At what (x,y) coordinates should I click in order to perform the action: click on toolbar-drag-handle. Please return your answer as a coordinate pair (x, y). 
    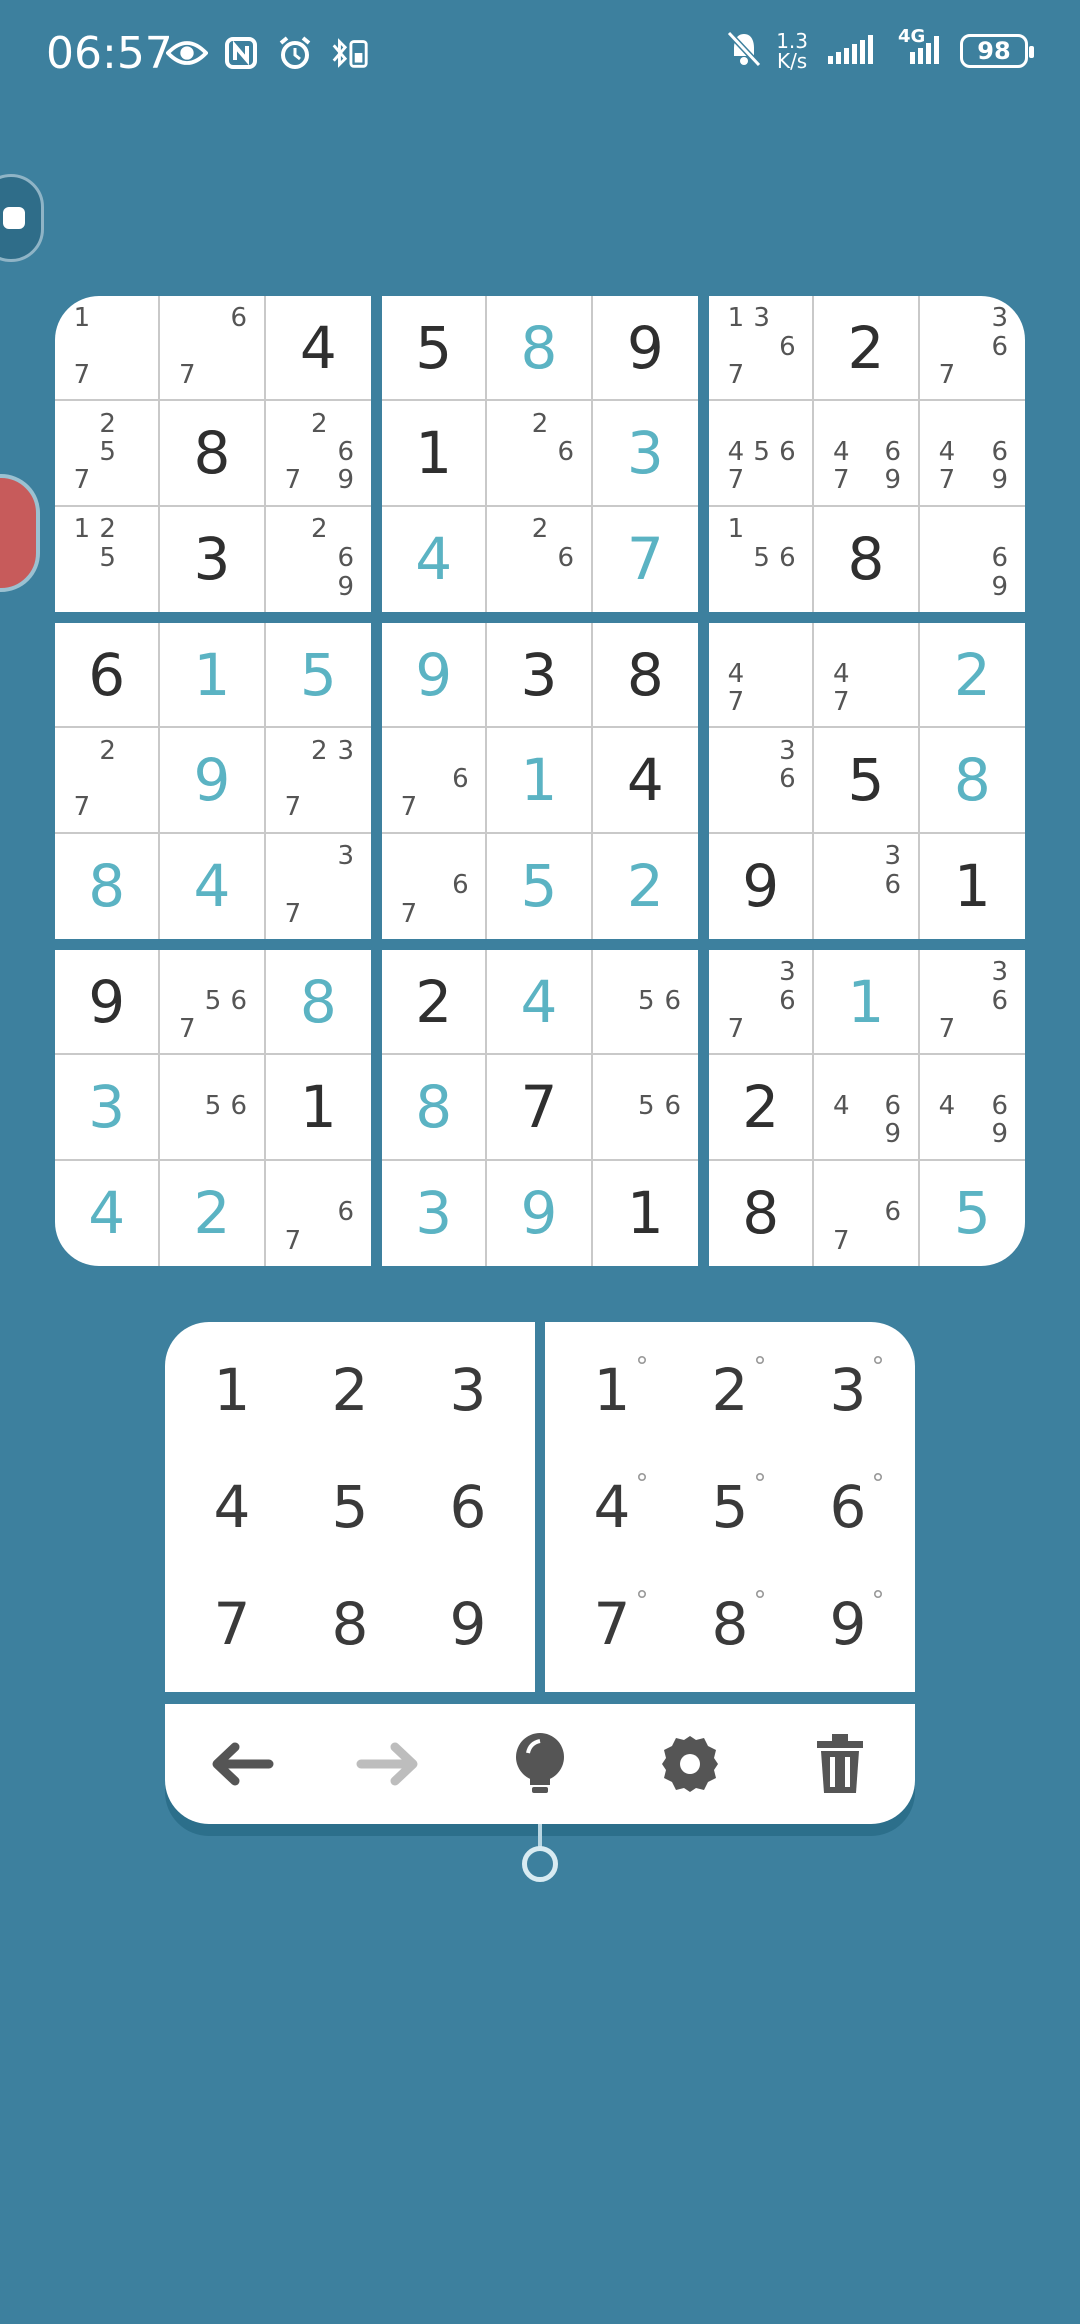
    Looking at the image, I should click on (540, 1864).